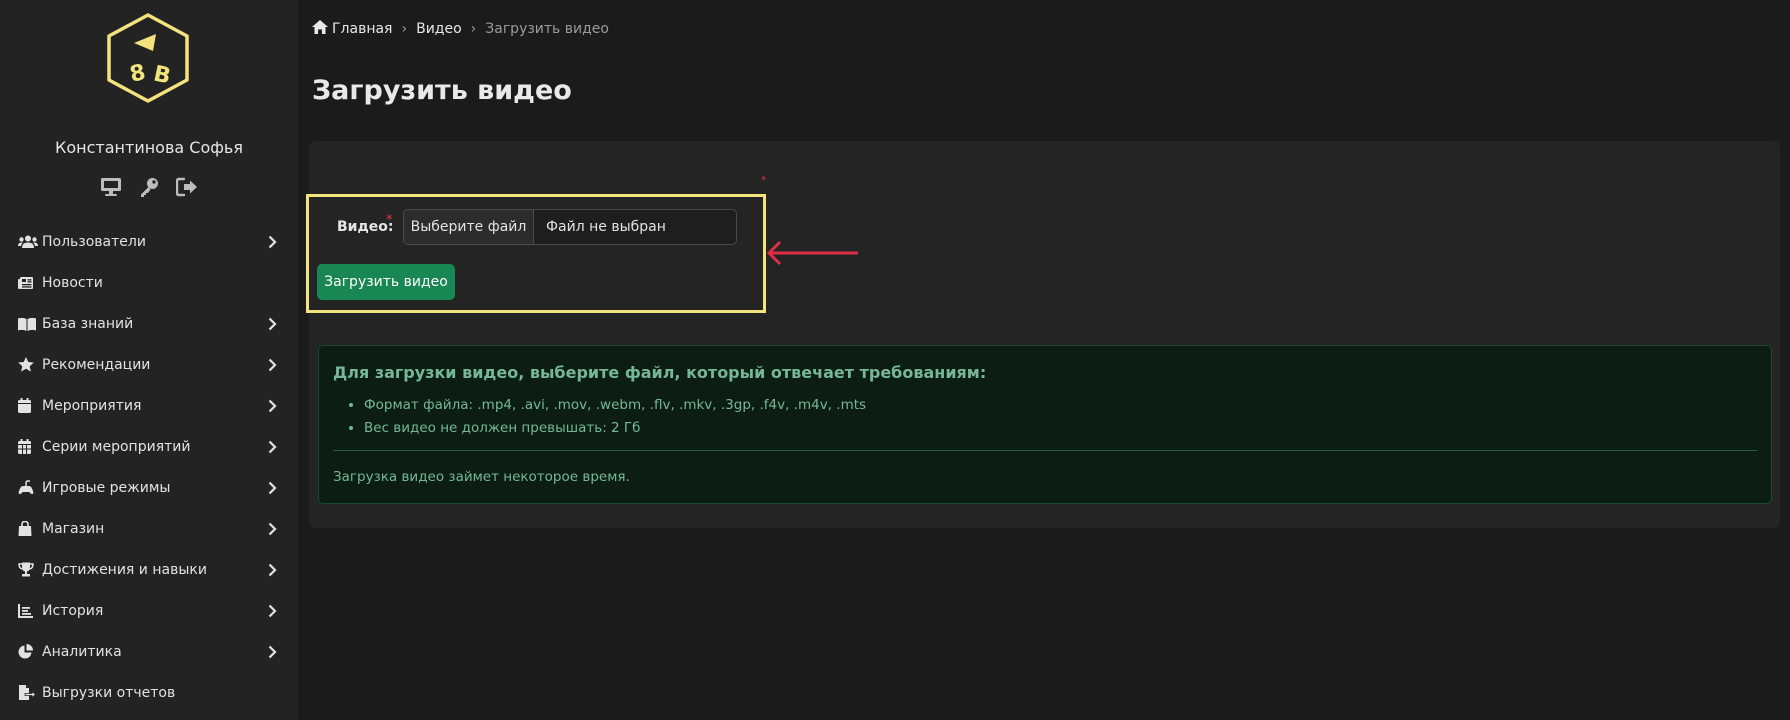 This screenshot has height=720, width=1790. I want to click on sidebar-item-label: Мероприятия, so click(92, 405).